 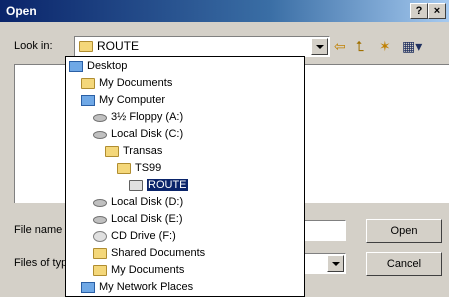 I want to click on tree-item-my-documents: My Documents, so click(x=126, y=83).